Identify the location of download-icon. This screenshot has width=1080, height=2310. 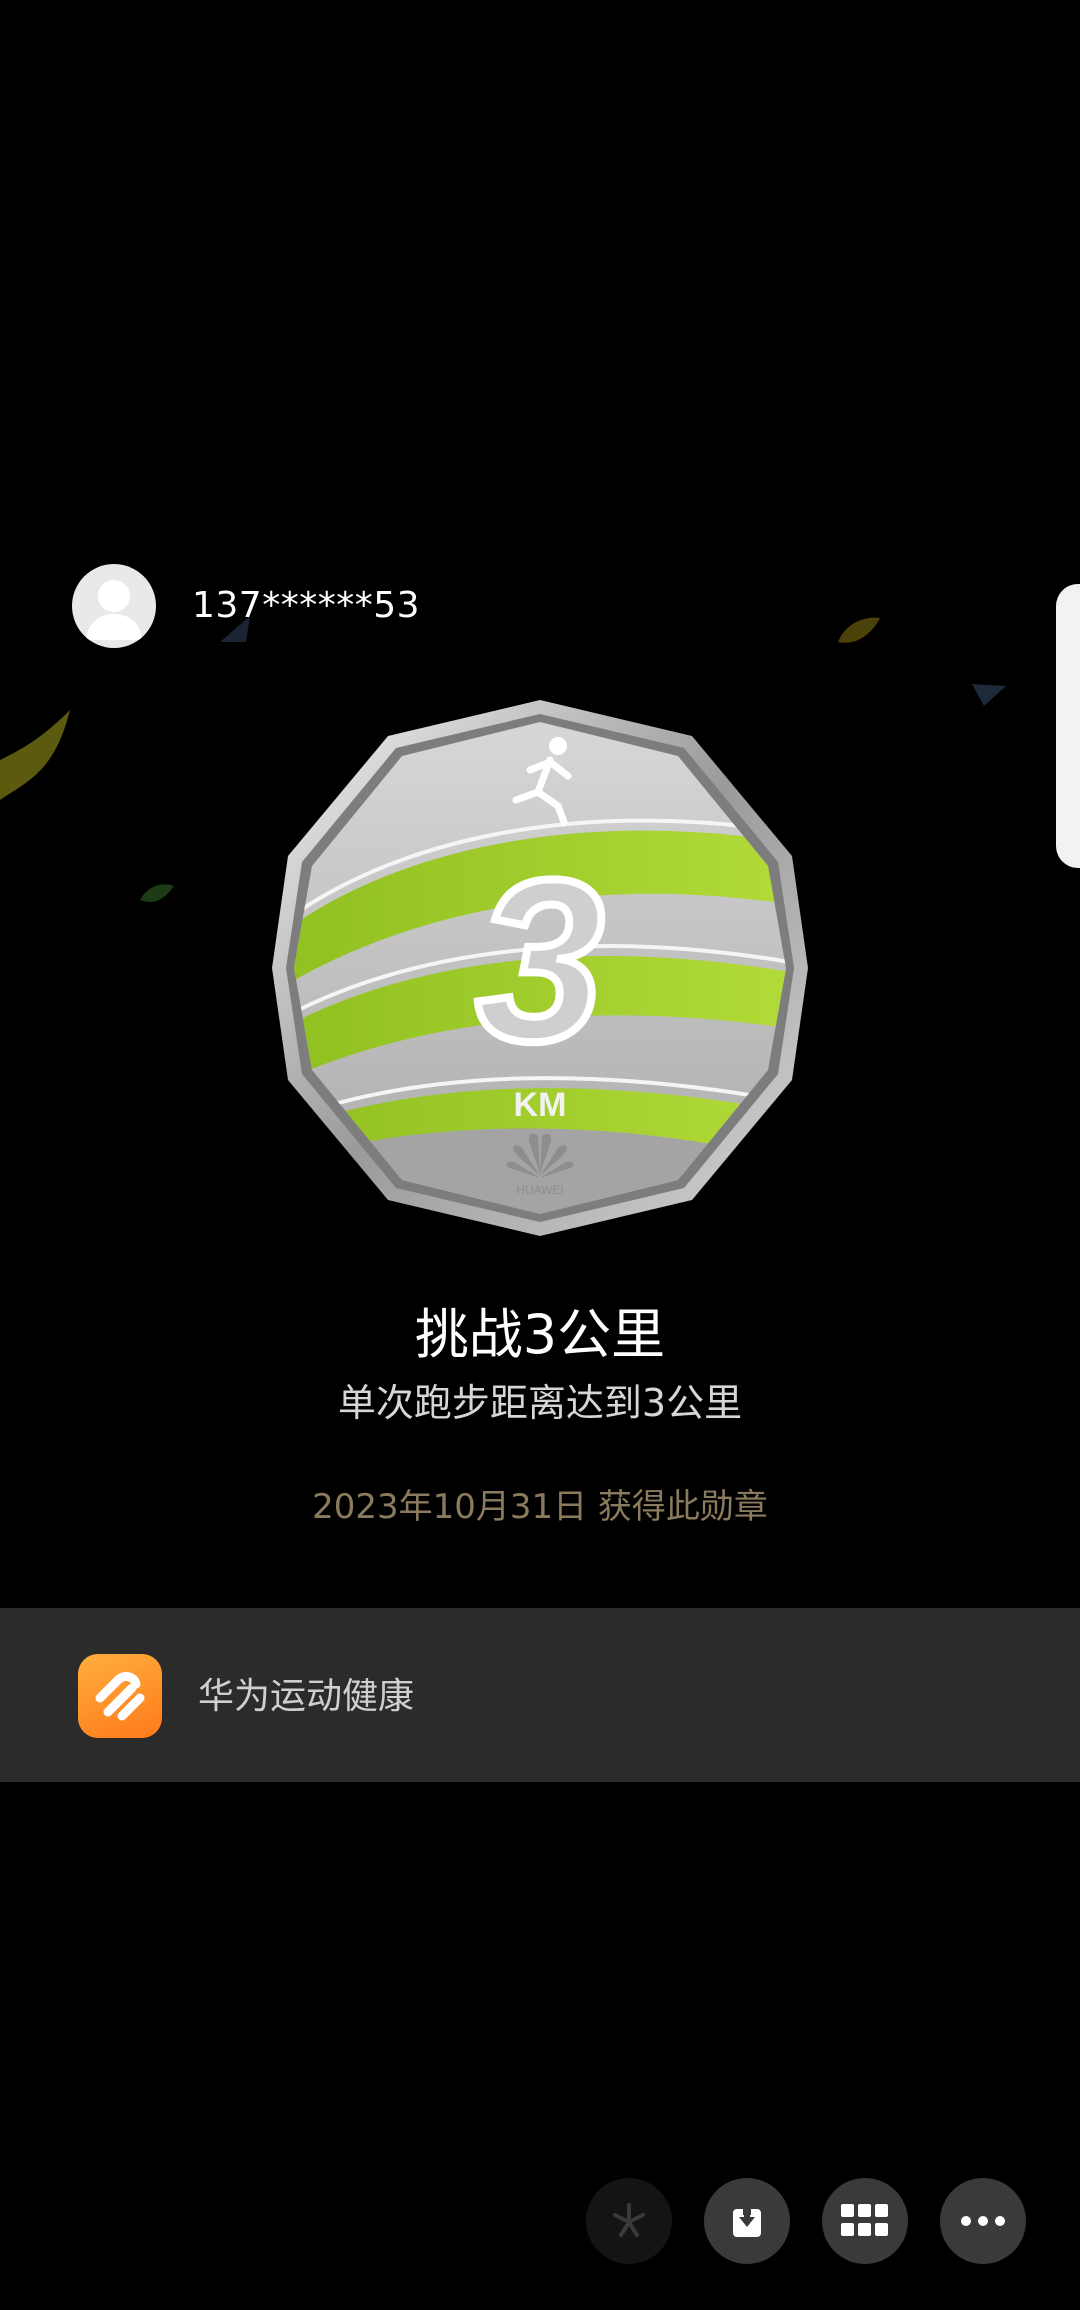
(747, 2220).